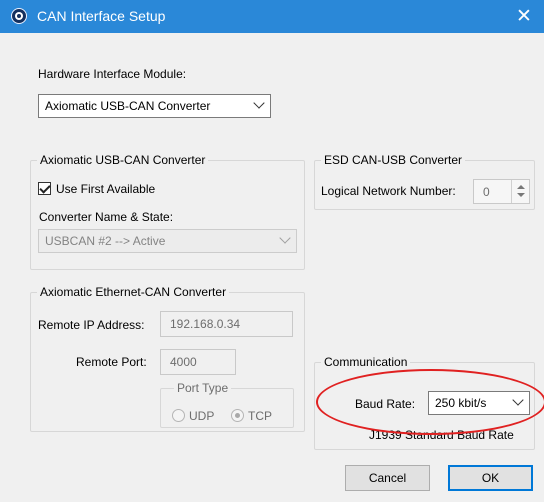 The height and width of the screenshot is (502, 544). What do you see at coordinates (226, 324) in the screenshot?
I see `remote-ip-field: 192.168.0.34` at bounding box center [226, 324].